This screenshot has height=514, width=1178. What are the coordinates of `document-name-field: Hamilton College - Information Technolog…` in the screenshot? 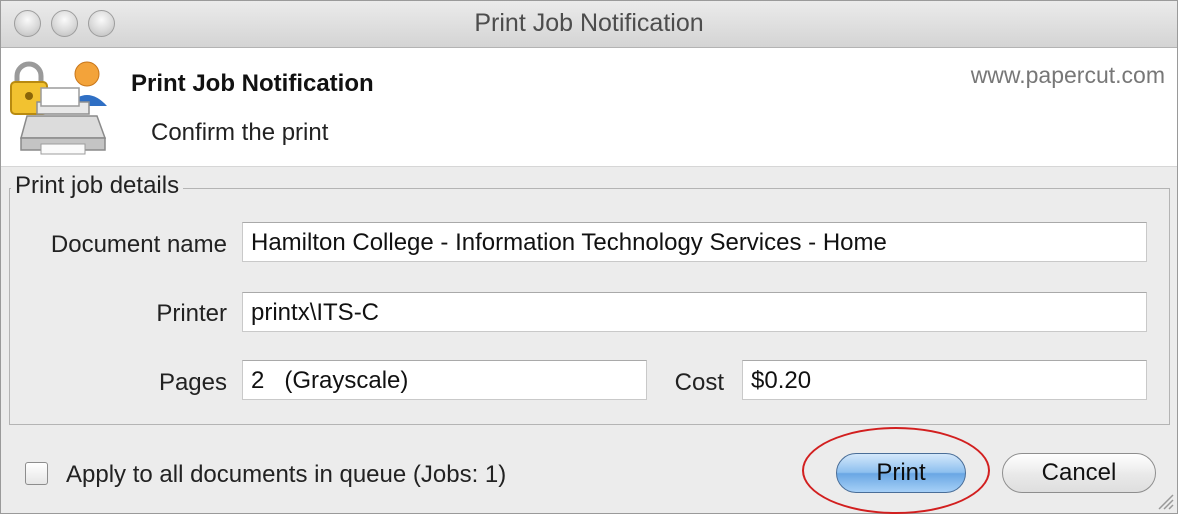 It's located at (694, 242).